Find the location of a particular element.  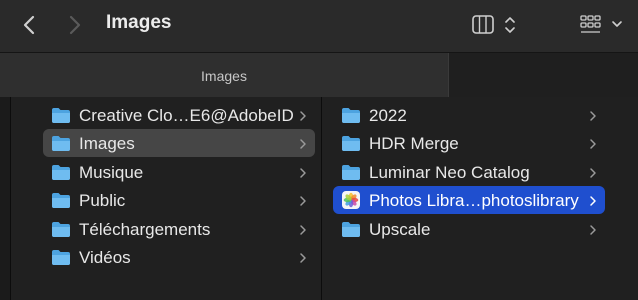

item-label: Public is located at coordinates (102, 201).